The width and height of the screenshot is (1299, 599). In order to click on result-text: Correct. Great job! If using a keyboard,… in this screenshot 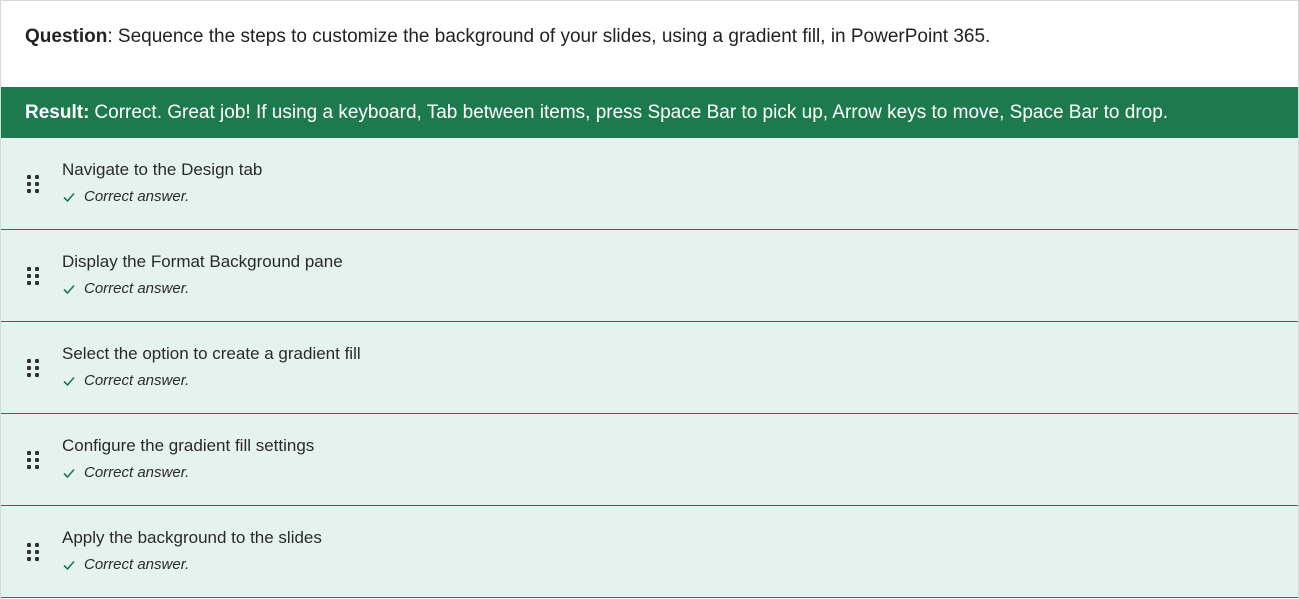, I will do `click(631, 112)`.